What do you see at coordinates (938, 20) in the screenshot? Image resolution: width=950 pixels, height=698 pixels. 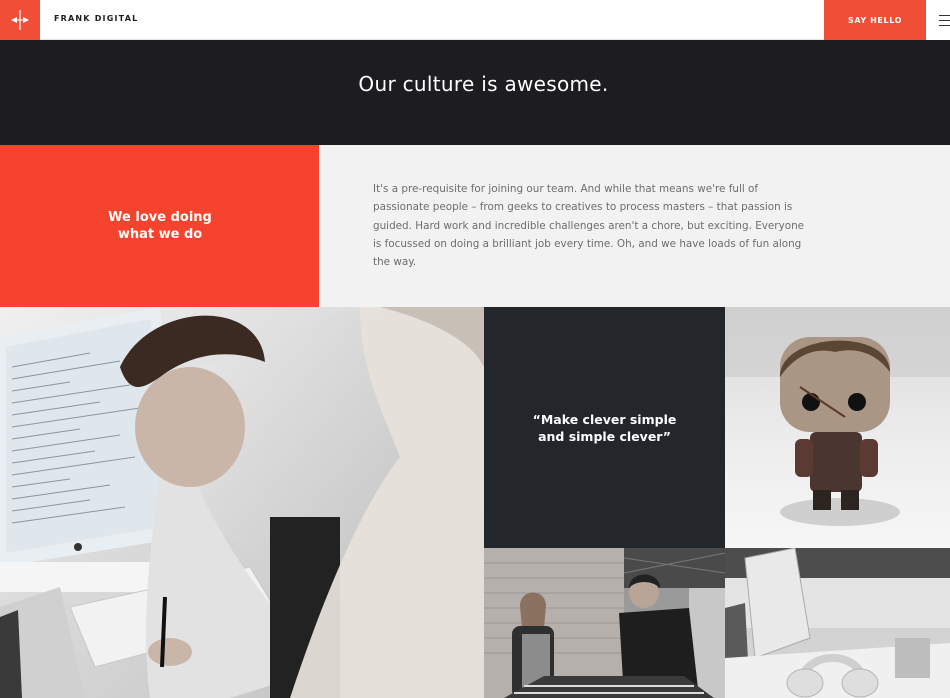 I see `menu-button` at bounding box center [938, 20].